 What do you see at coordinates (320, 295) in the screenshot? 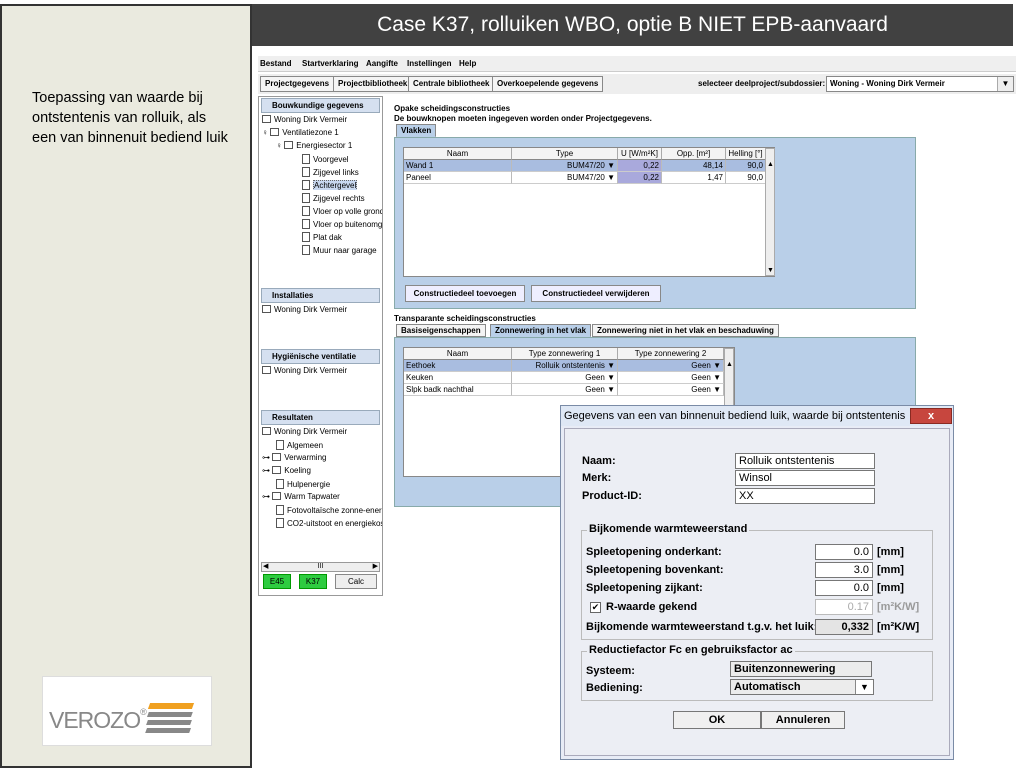
I see `header-installaties: Installaties` at bounding box center [320, 295].